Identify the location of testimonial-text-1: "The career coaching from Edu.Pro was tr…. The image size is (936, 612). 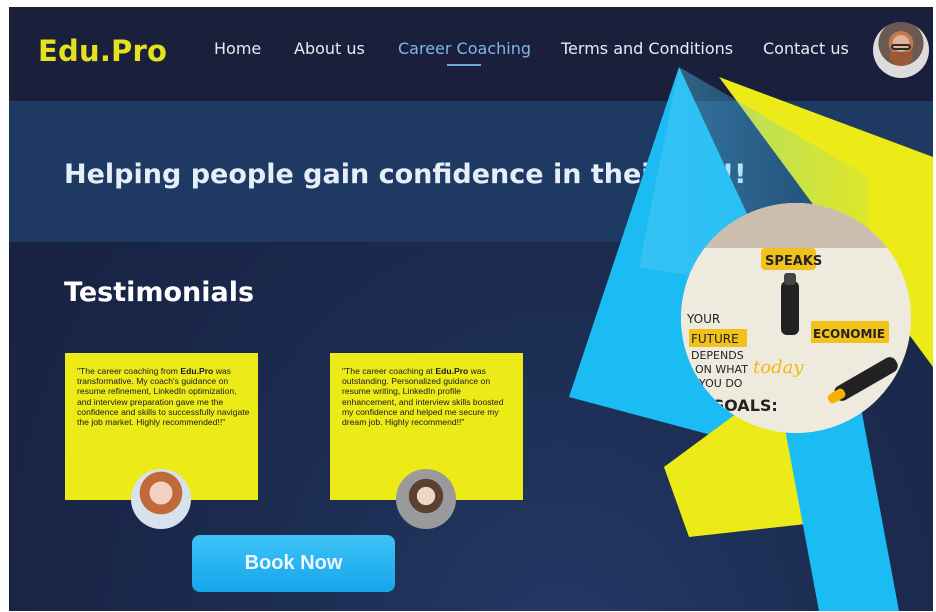
(163, 397).